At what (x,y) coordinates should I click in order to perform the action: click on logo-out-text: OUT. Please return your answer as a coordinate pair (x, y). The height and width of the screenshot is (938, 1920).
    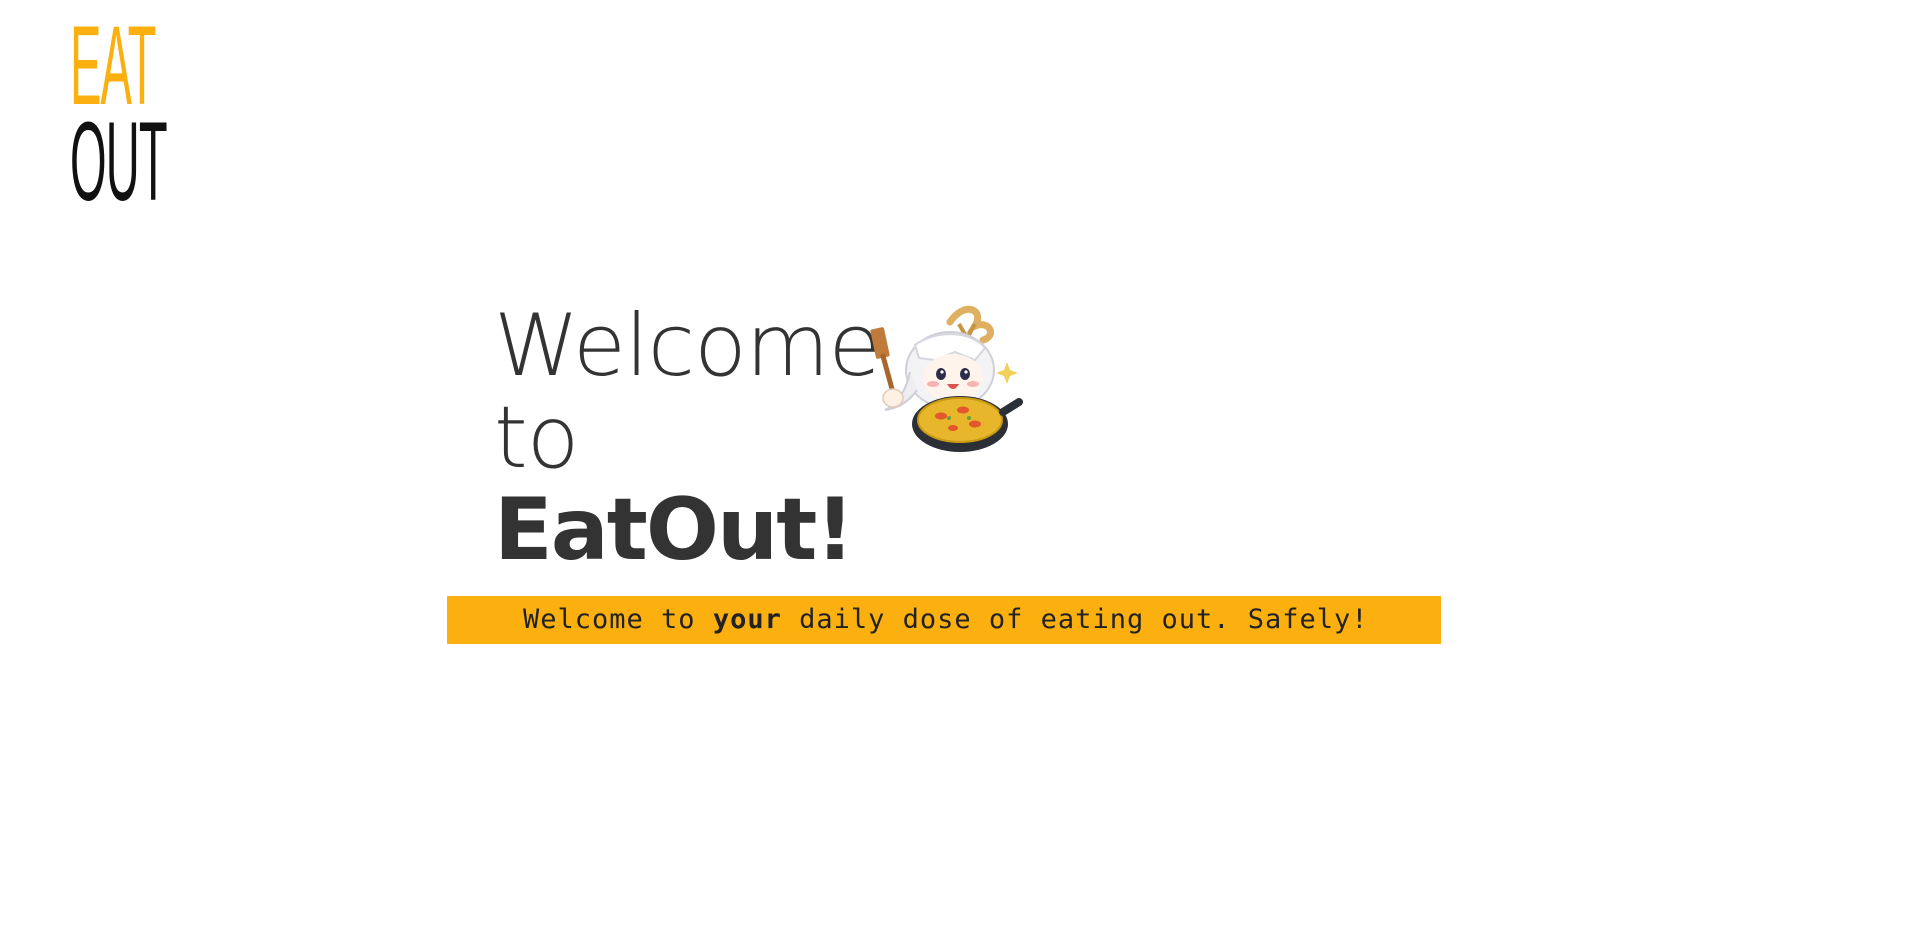
    Looking at the image, I should click on (119, 161).